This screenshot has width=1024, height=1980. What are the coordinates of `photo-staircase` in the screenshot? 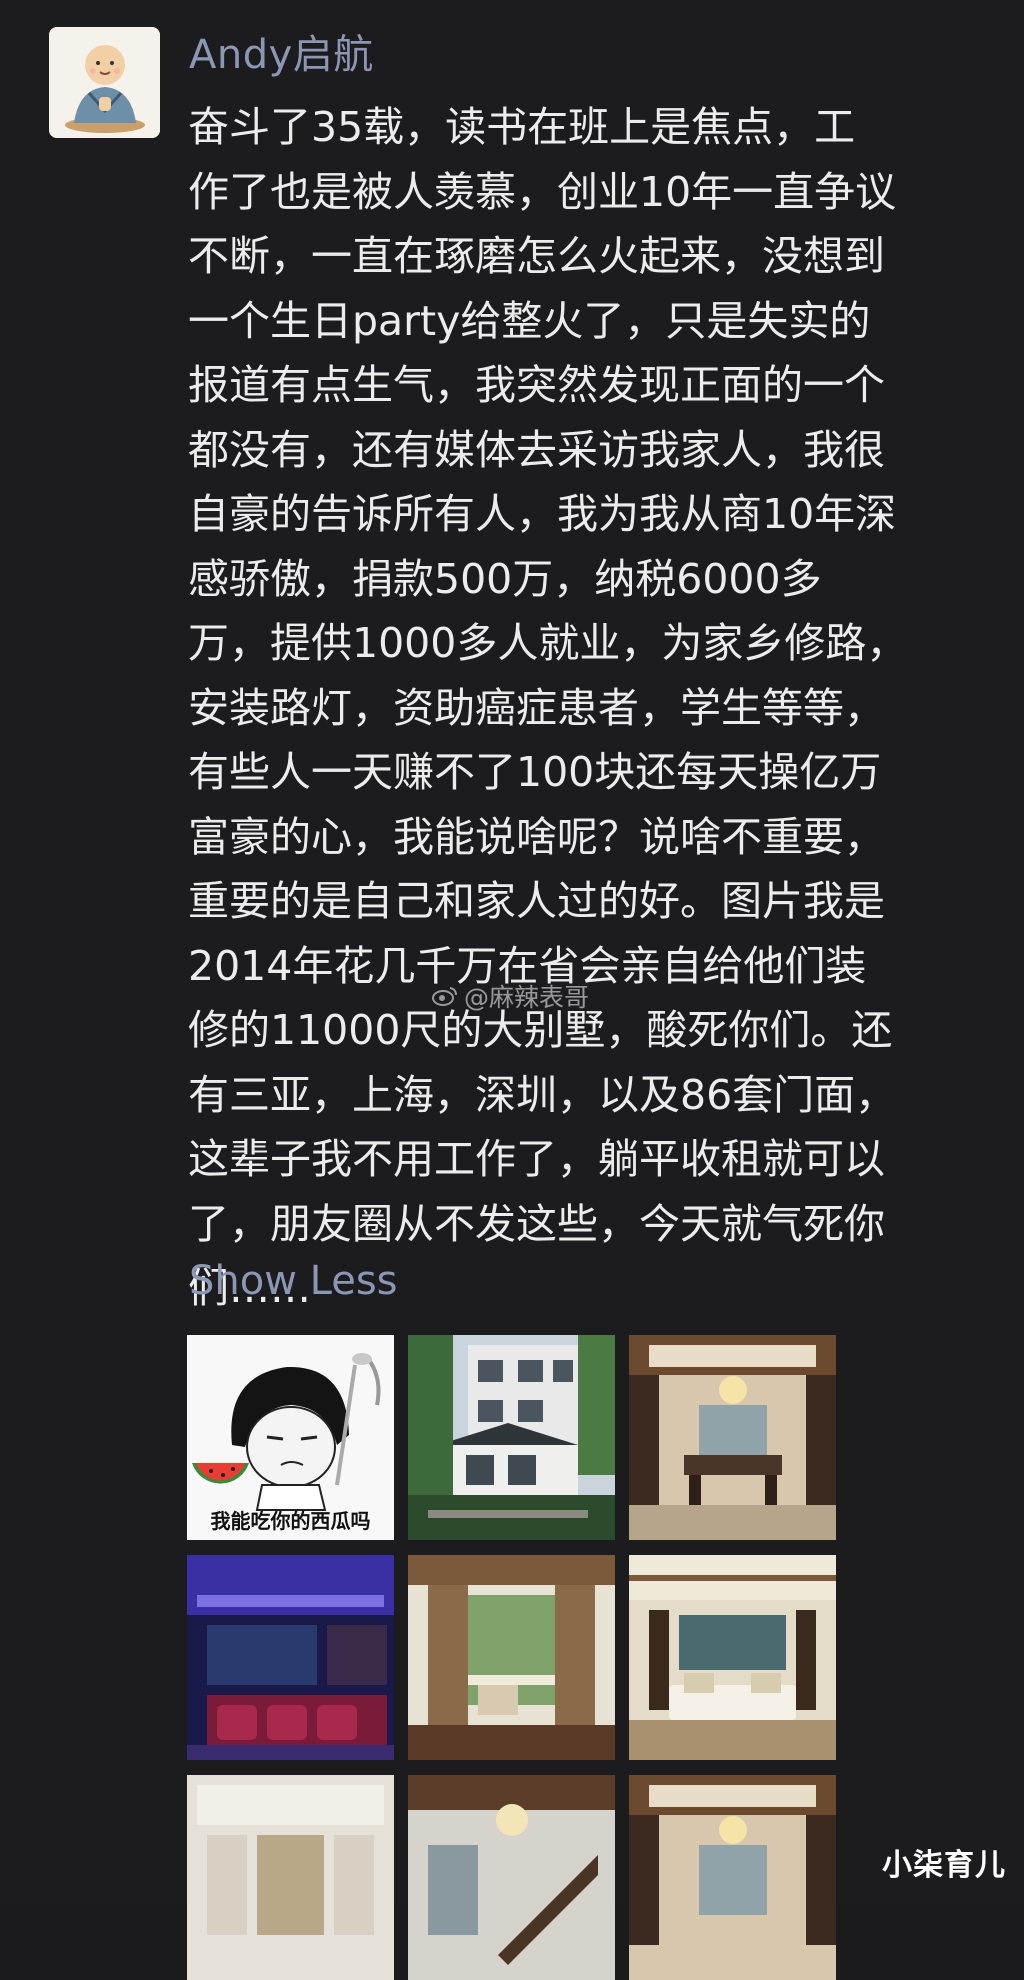 It's located at (511, 1877).